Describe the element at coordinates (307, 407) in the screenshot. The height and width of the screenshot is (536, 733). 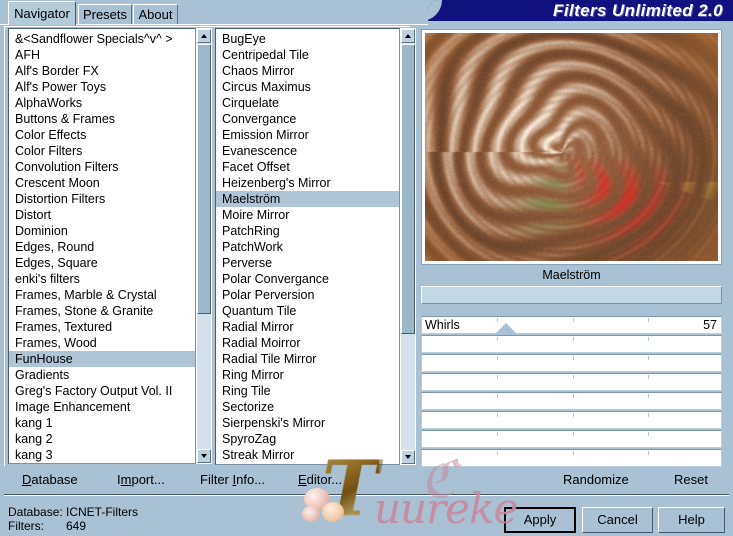
I see `filter-list-item: Sectorize` at that location.